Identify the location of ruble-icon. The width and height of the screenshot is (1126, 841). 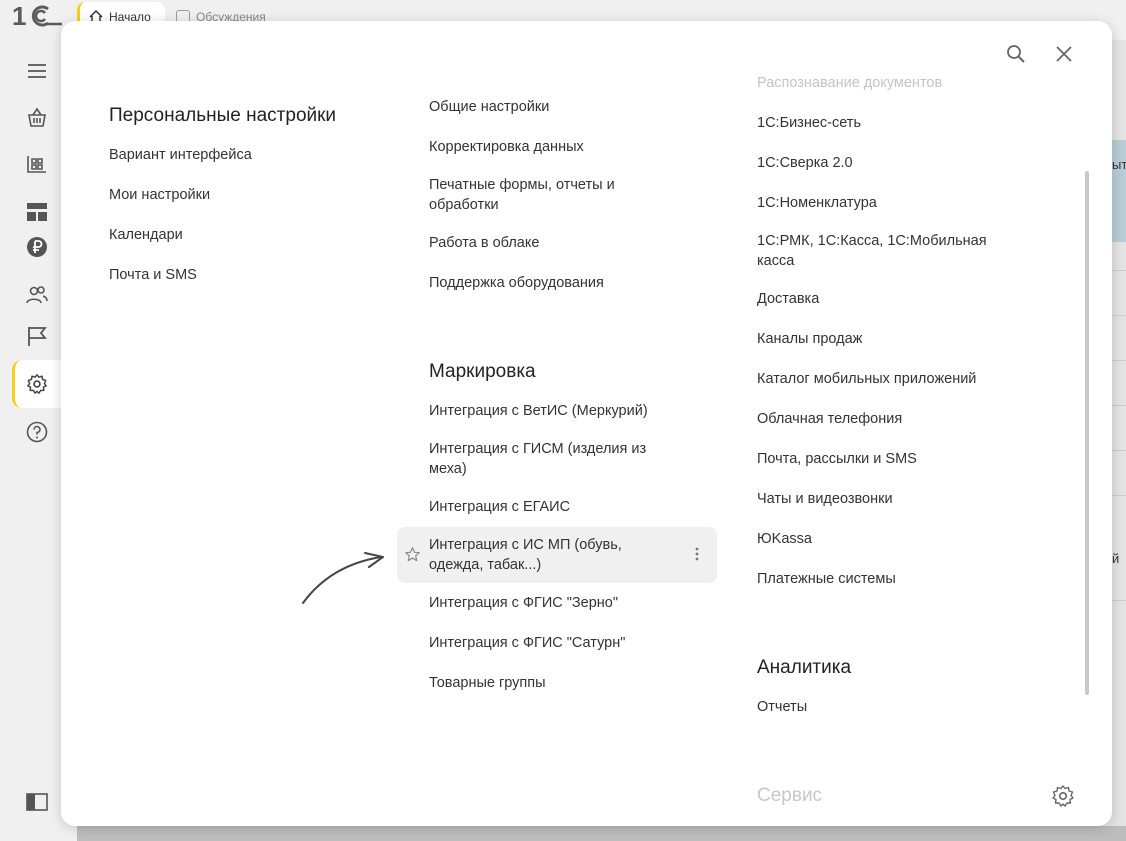
(37, 247).